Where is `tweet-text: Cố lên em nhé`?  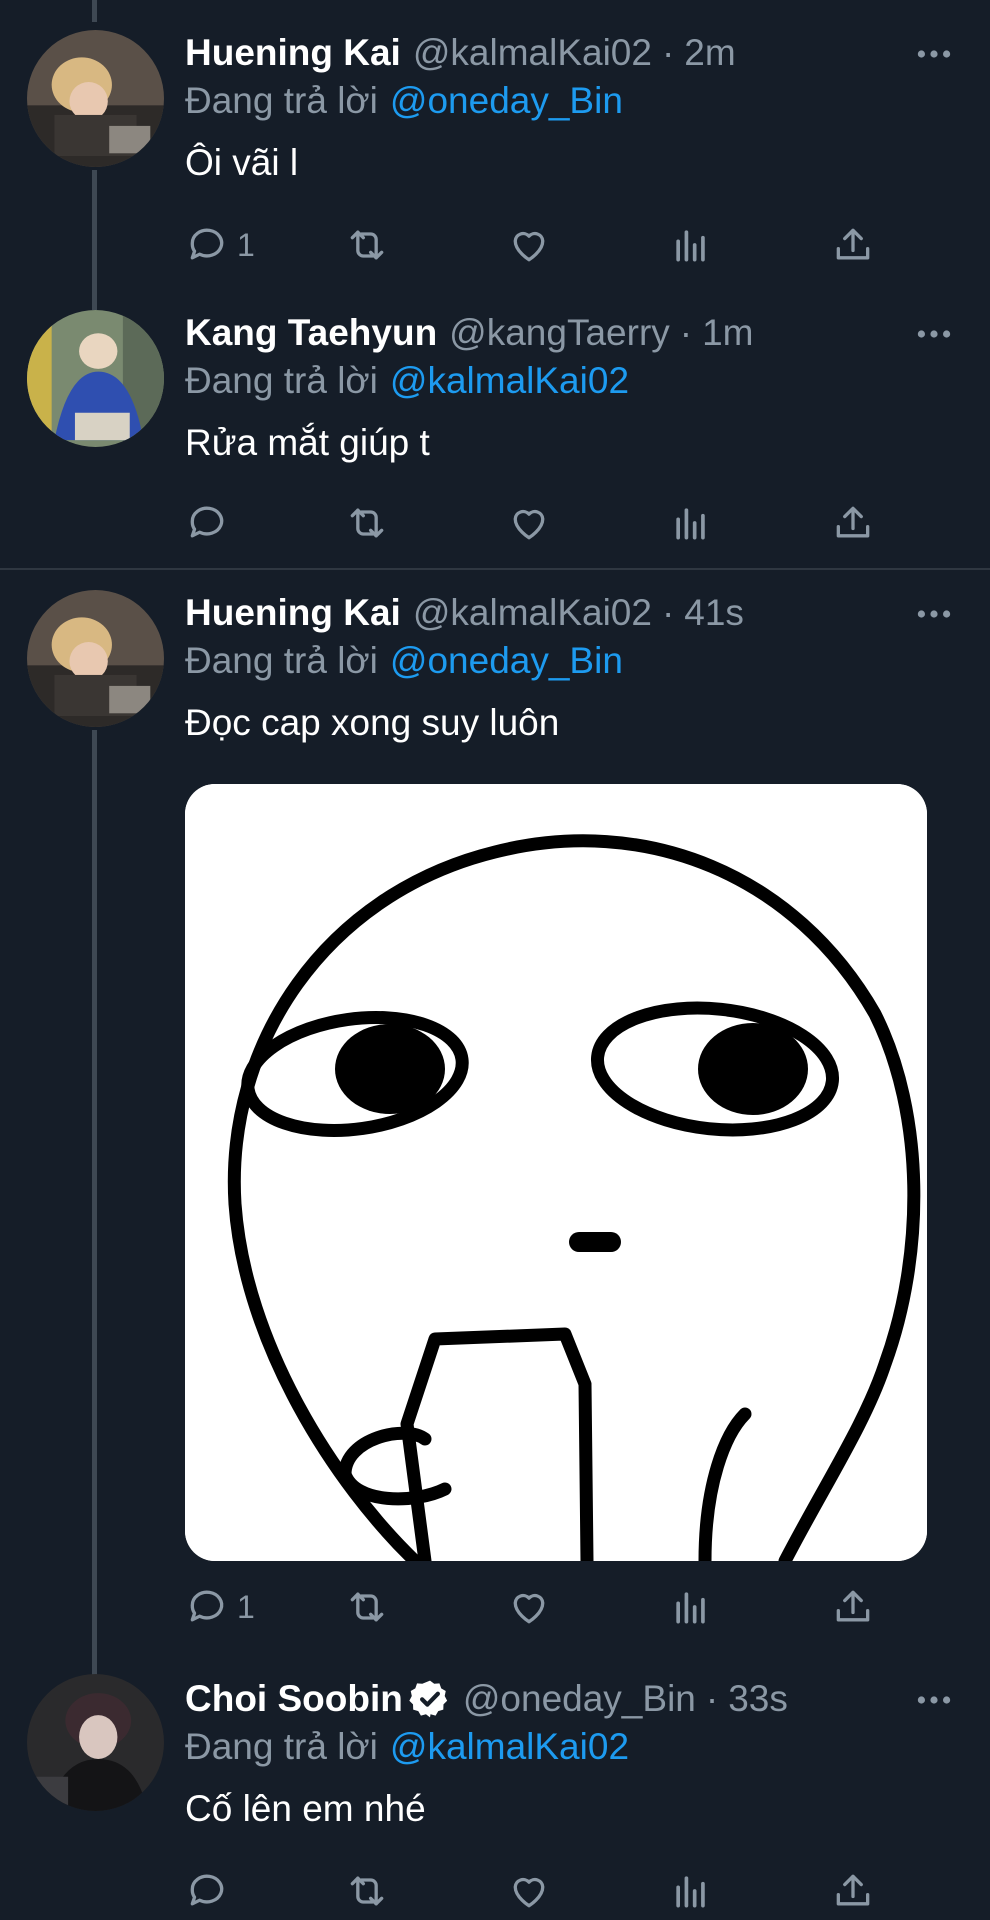
tweet-text: Cố lên em nhé is located at coordinates (305, 1808).